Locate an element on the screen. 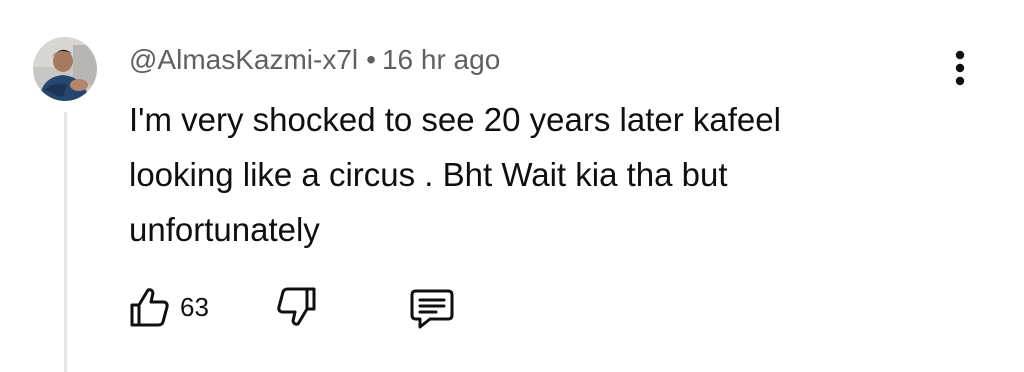  reply-button is located at coordinates (432, 309).